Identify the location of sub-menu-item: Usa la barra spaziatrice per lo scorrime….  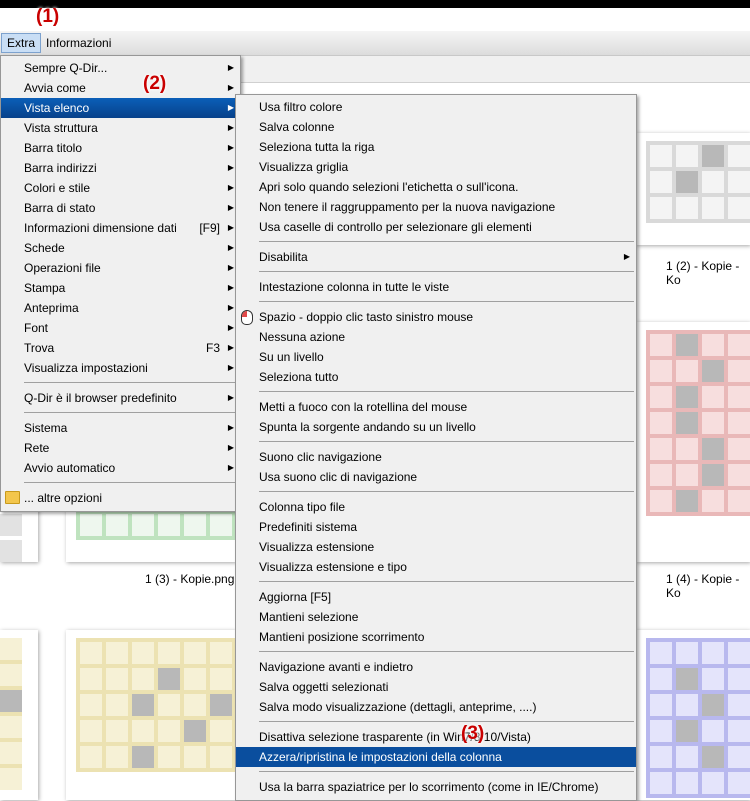
(436, 787).